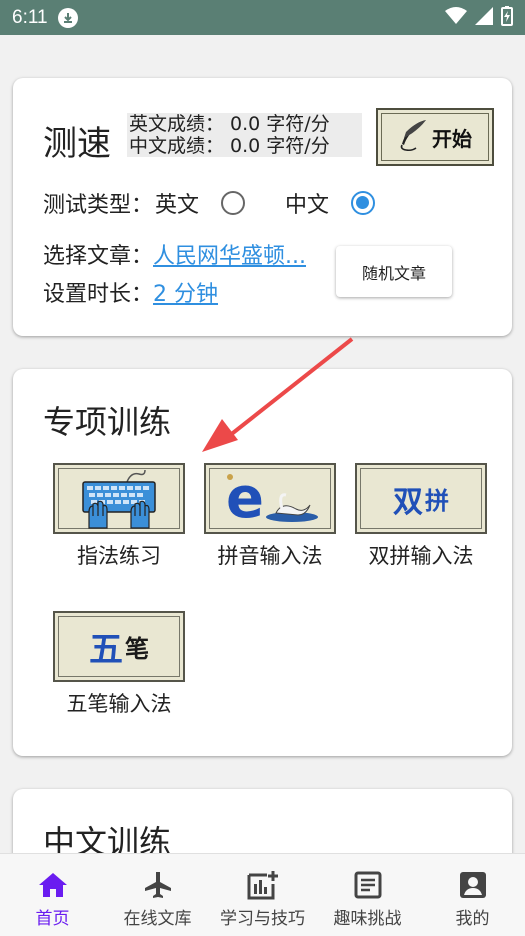 The width and height of the screenshot is (525, 936). Describe the element at coordinates (363, 203) in the screenshot. I see `chinese-radio` at that location.